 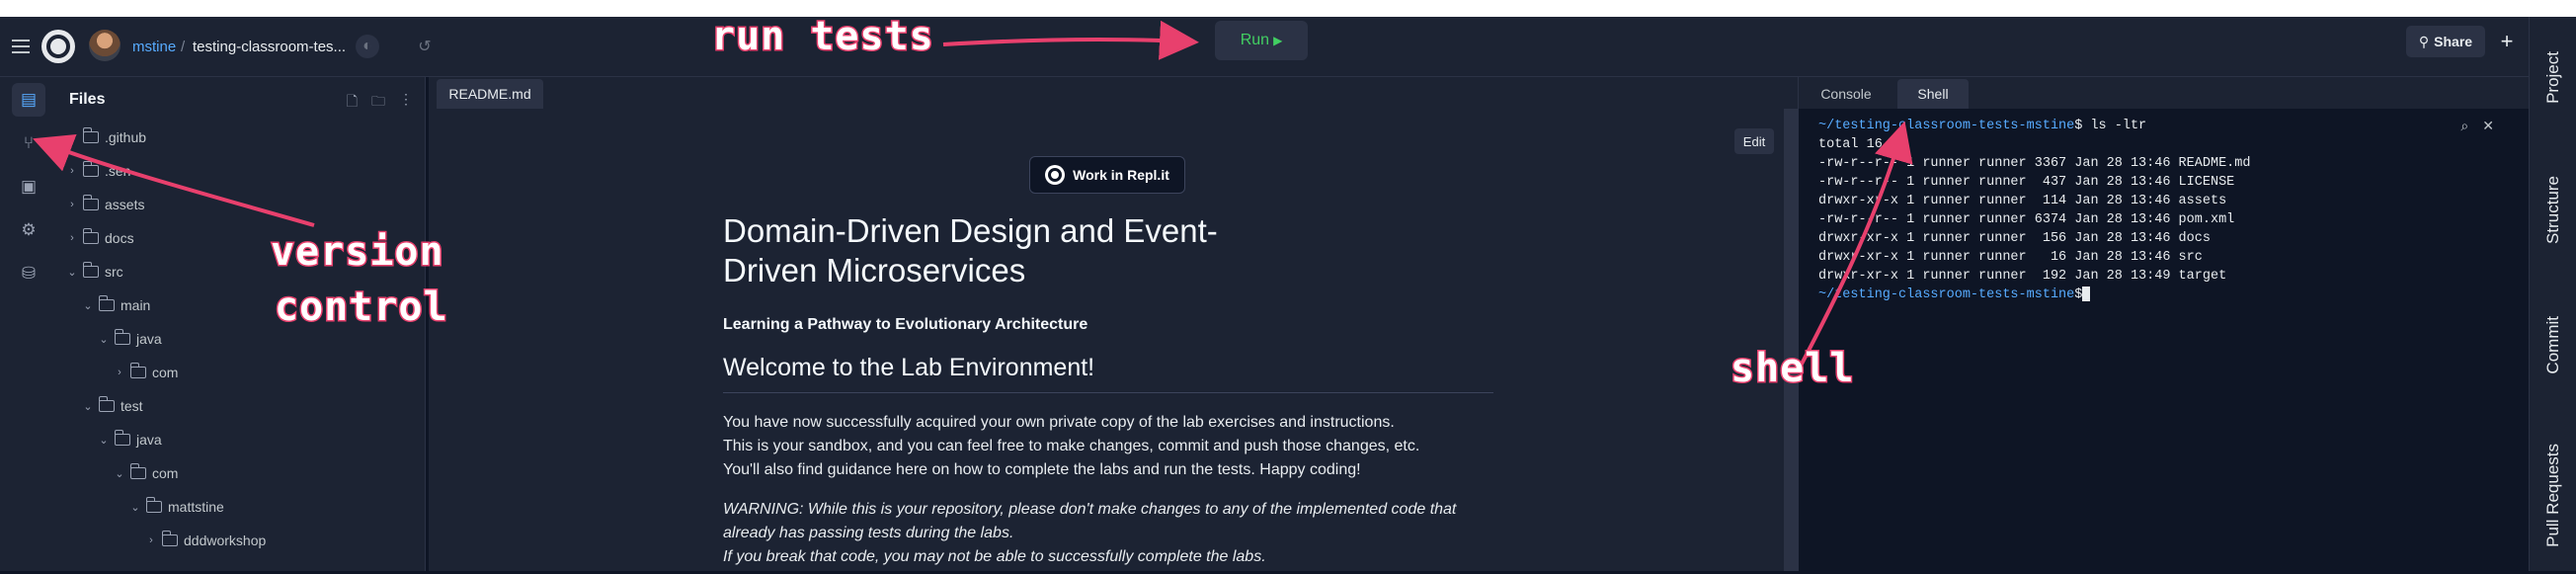 I want to click on file-tree-item-label: .sen, so click(x=118, y=171).